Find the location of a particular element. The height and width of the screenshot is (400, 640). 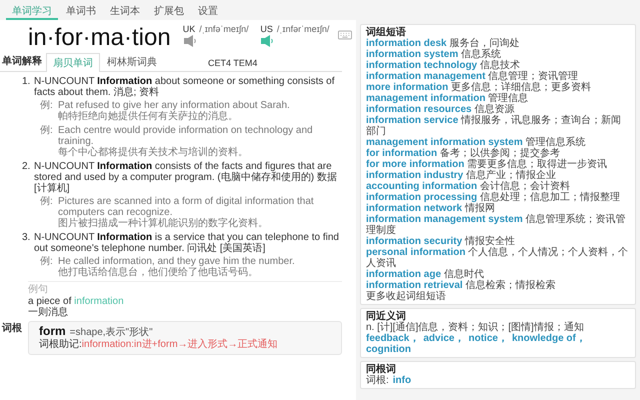

sense-number: 1. is located at coordinates (27, 82).